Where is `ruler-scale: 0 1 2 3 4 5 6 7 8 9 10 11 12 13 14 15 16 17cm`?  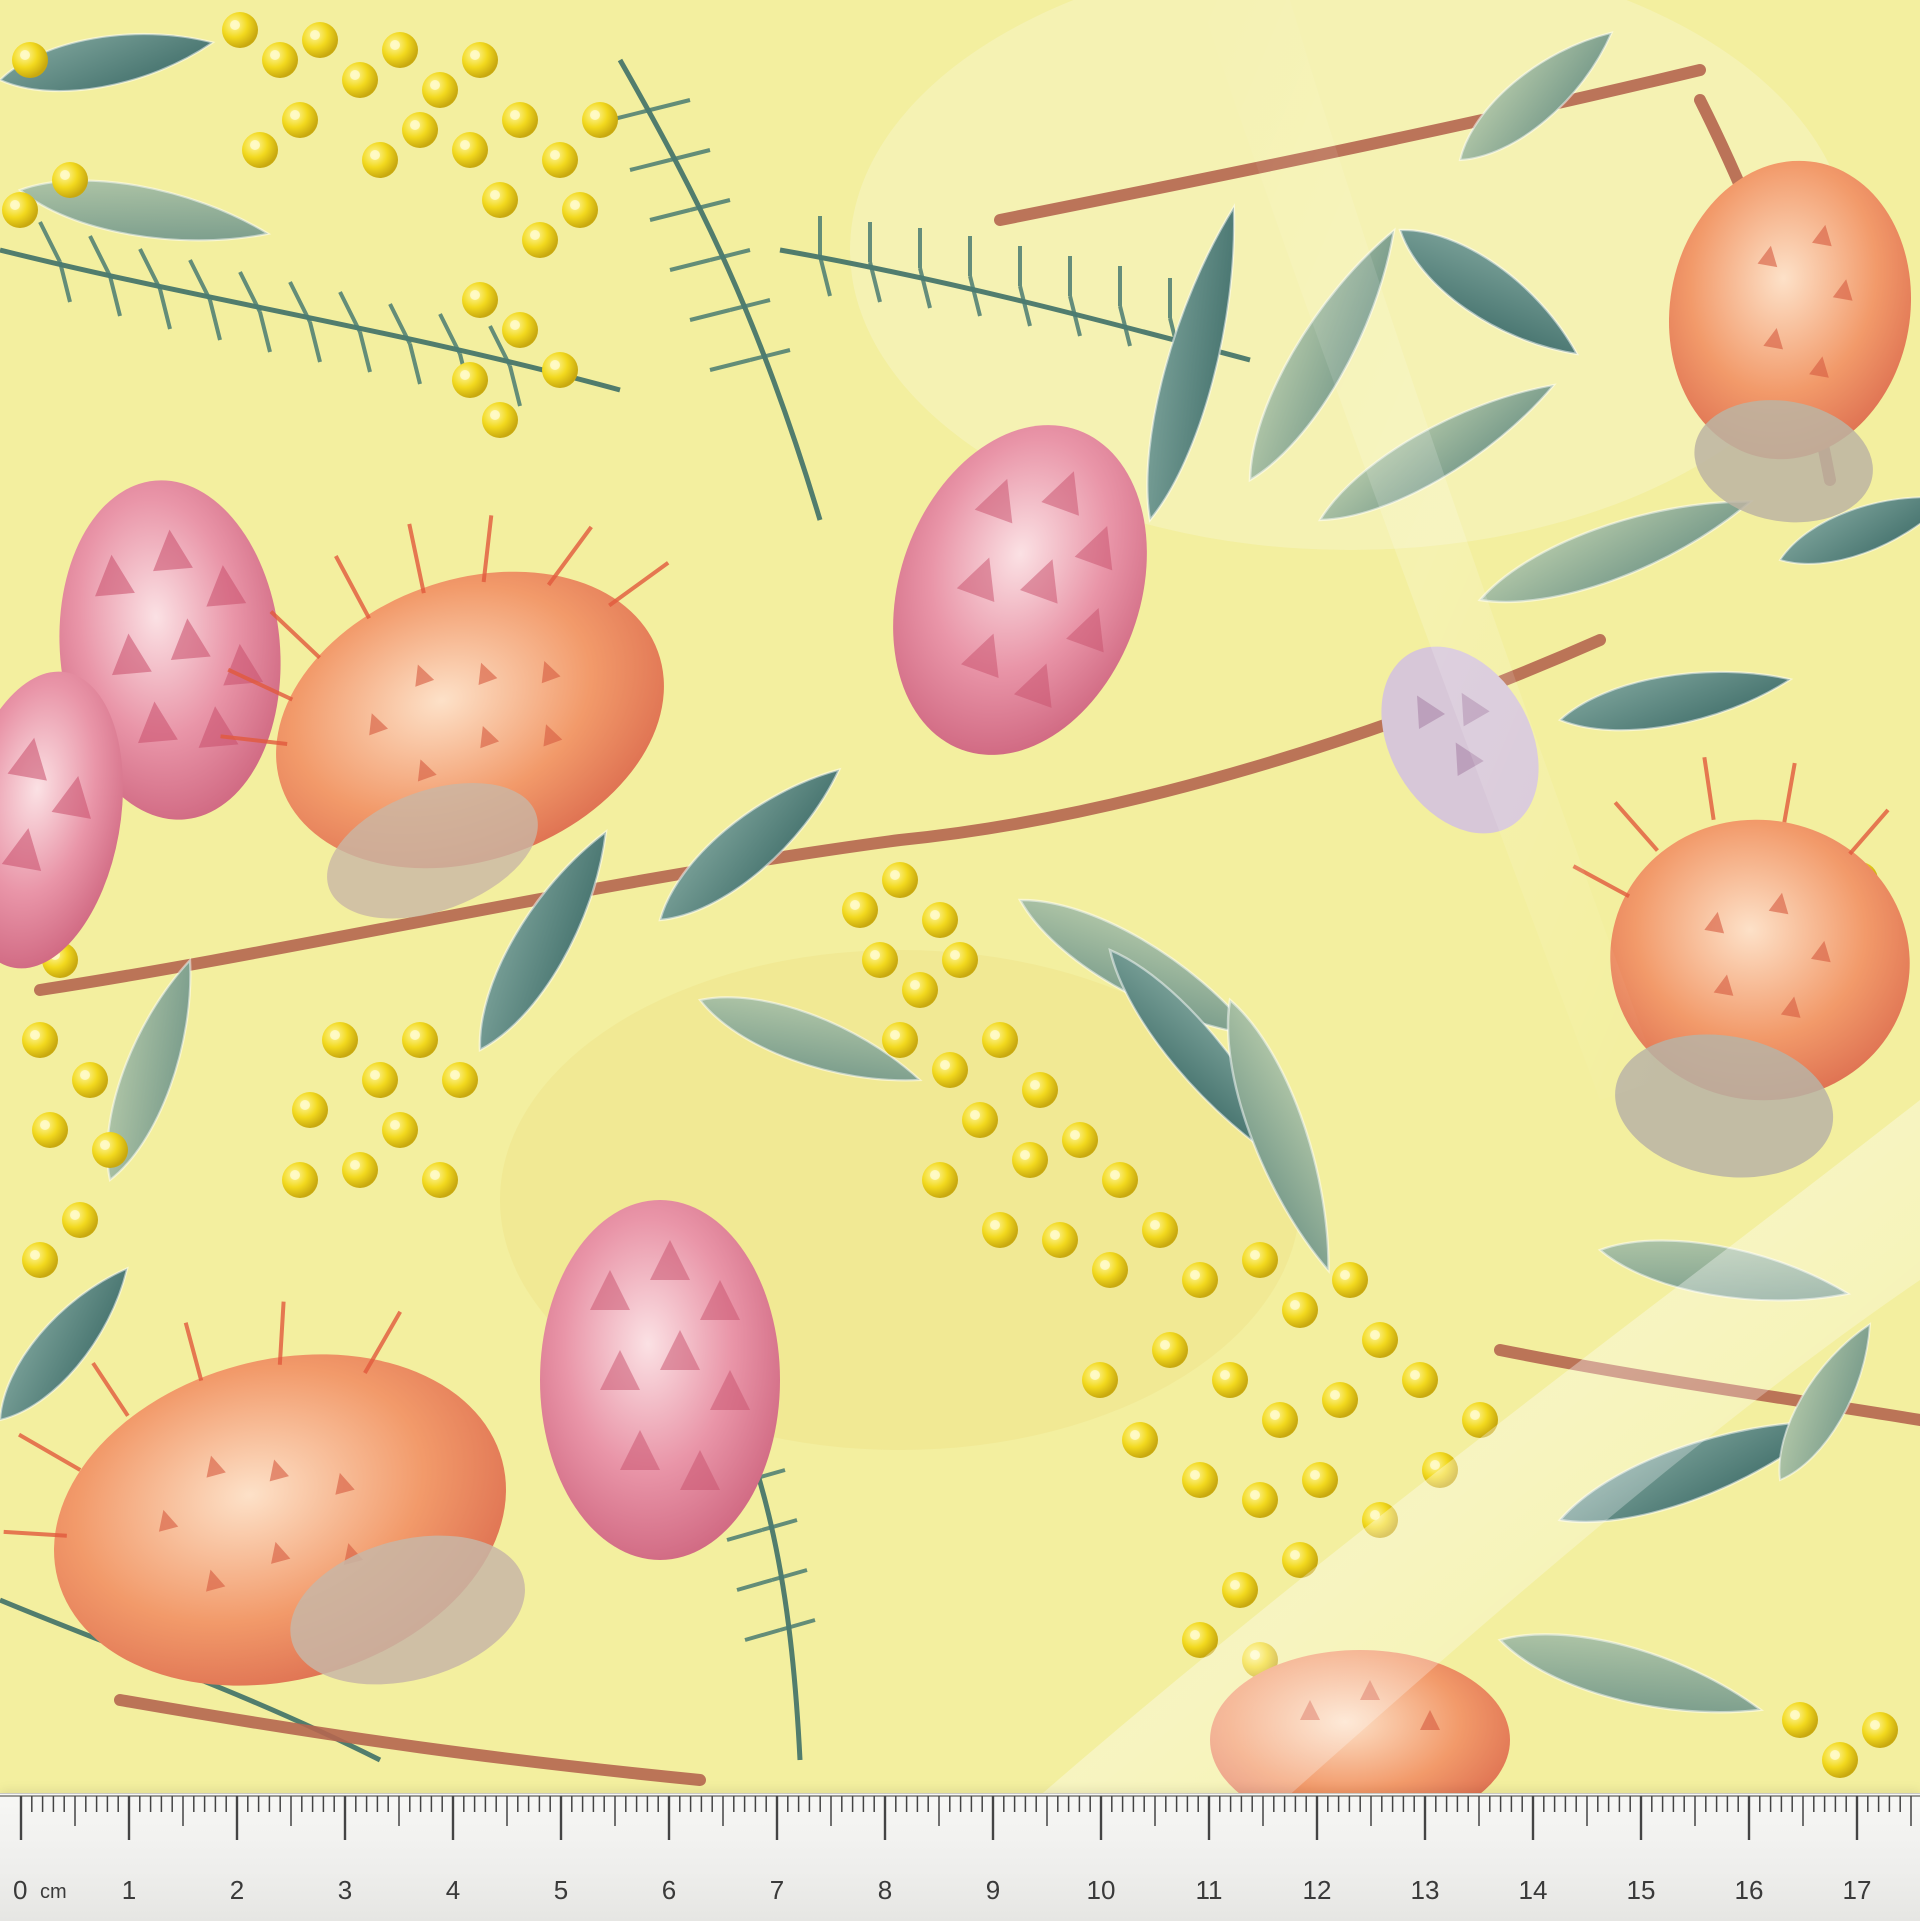
ruler-scale: 0 1 2 3 4 5 6 7 8 9 10 11 12 13 14 15 16 17cm is located at coordinates (960, 1850).